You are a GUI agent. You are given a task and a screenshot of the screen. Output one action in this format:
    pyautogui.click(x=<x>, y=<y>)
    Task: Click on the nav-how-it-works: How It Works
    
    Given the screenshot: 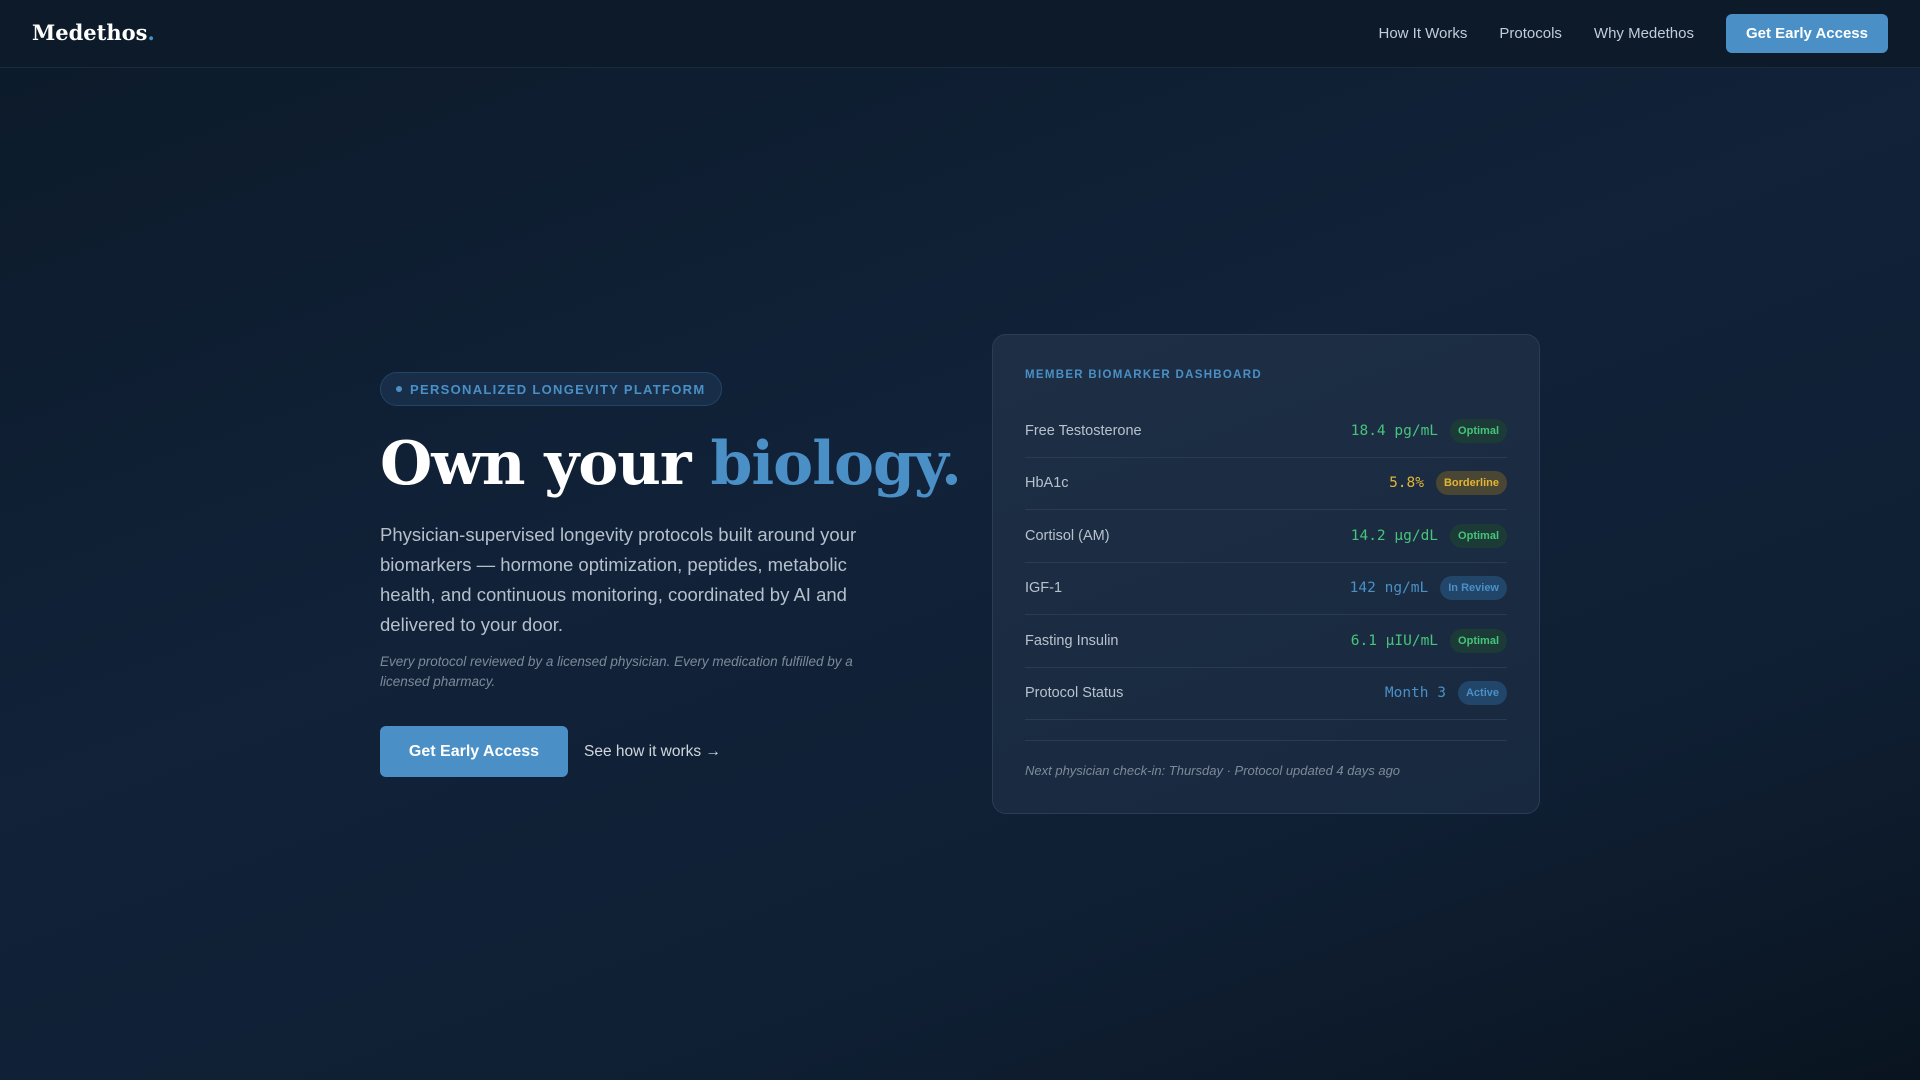 What is the action you would take?
    pyautogui.click(x=1422, y=33)
    